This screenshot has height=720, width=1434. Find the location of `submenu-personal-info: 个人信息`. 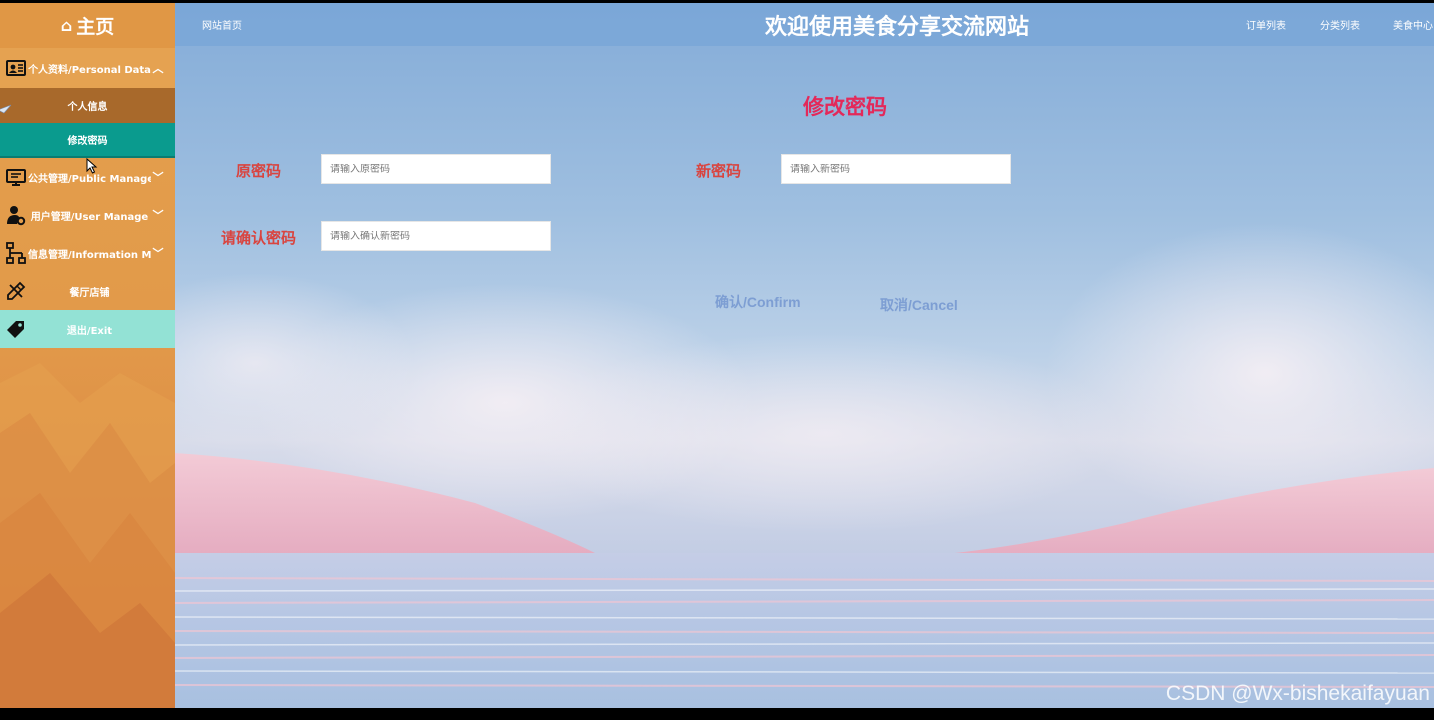

submenu-personal-info: 个人信息 is located at coordinates (87, 105).